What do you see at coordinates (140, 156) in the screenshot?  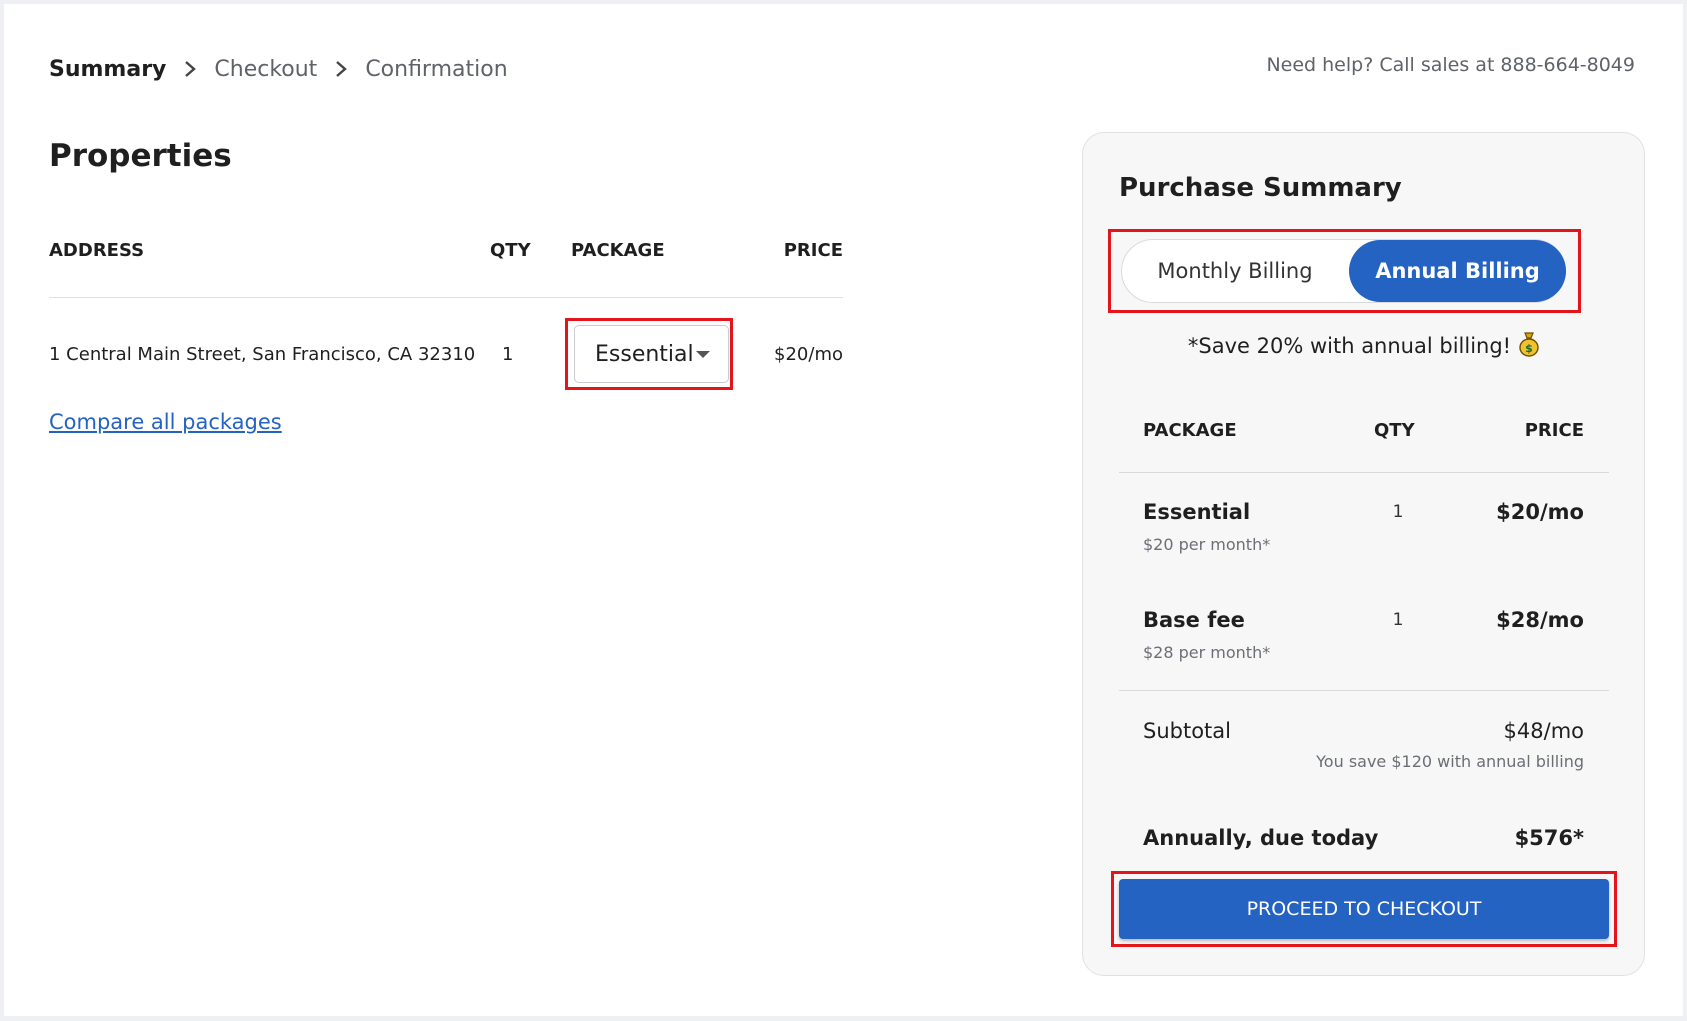 I see `page-title: Properties` at bounding box center [140, 156].